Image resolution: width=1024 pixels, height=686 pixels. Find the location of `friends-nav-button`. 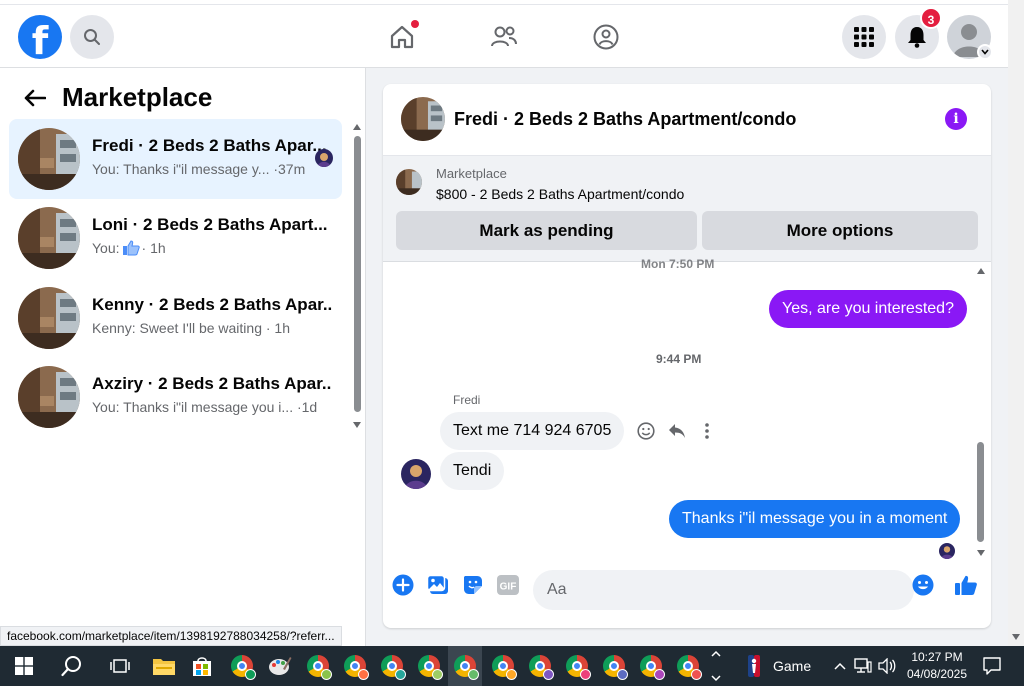

friends-nav-button is located at coordinates (504, 37).